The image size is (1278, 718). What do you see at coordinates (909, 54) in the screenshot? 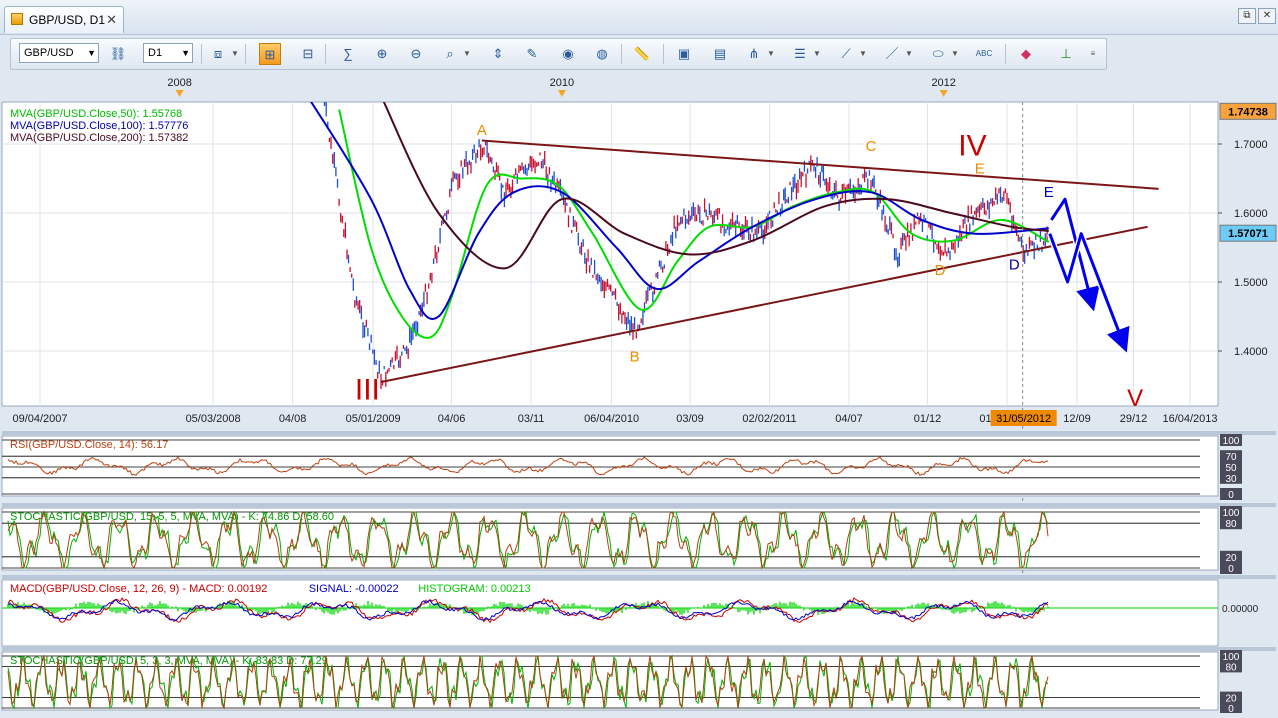
I see `pen-dropdown-icon: ▼` at bounding box center [909, 54].